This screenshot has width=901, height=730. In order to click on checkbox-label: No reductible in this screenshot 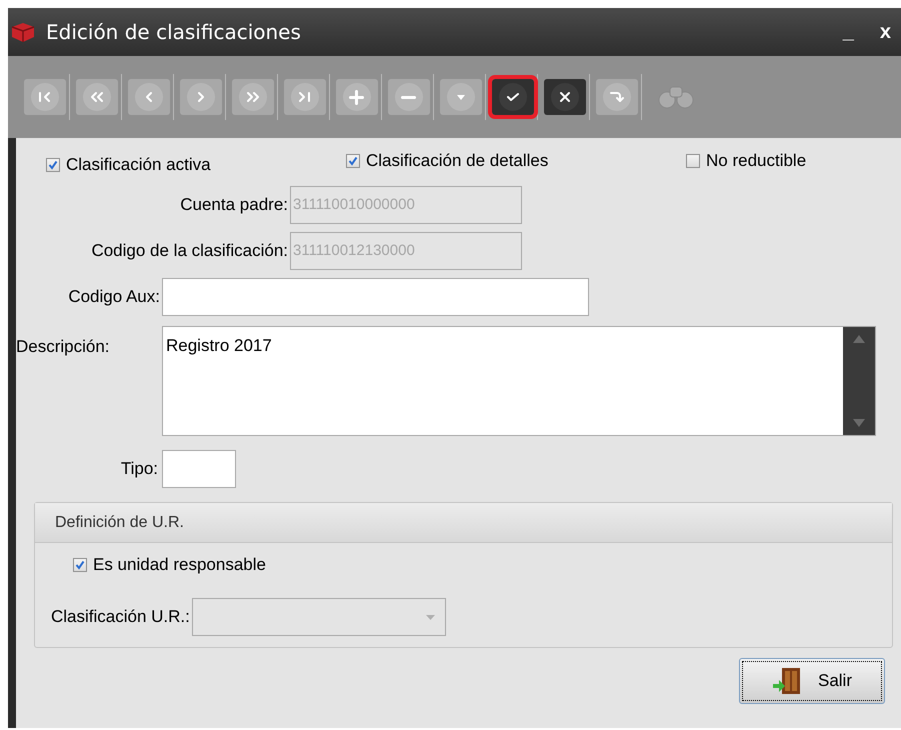, I will do `click(756, 161)`.